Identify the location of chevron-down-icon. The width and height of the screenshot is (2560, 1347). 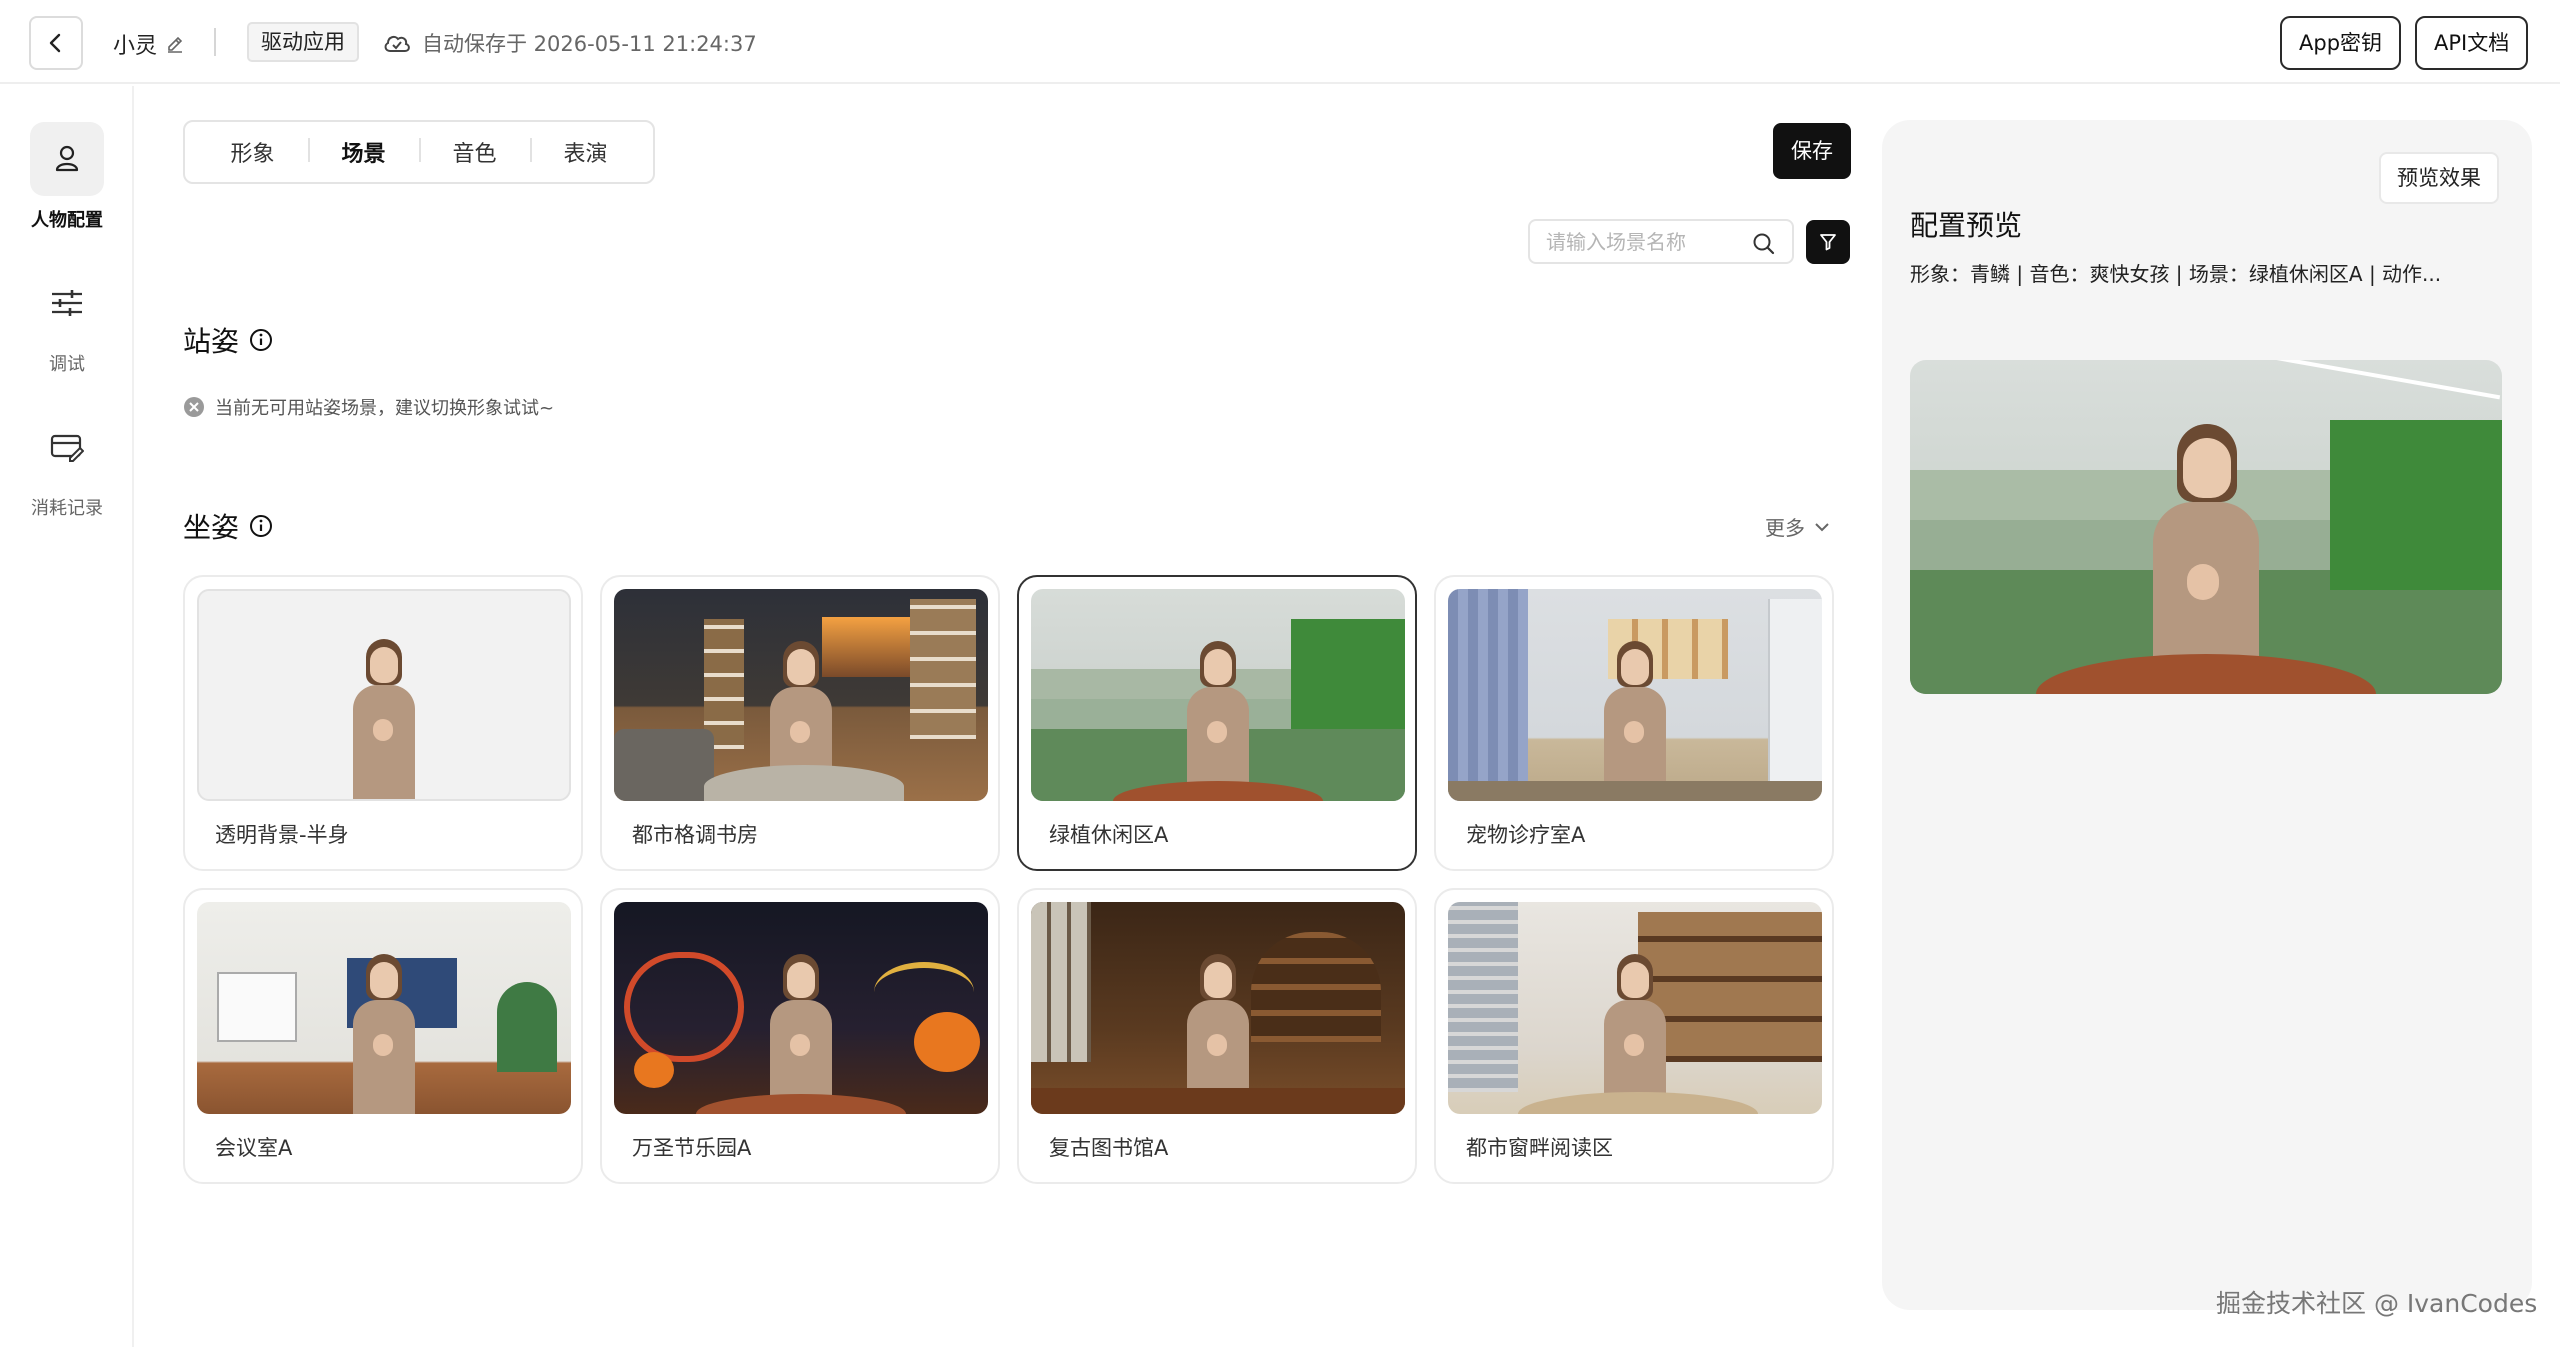
(1822, 526).